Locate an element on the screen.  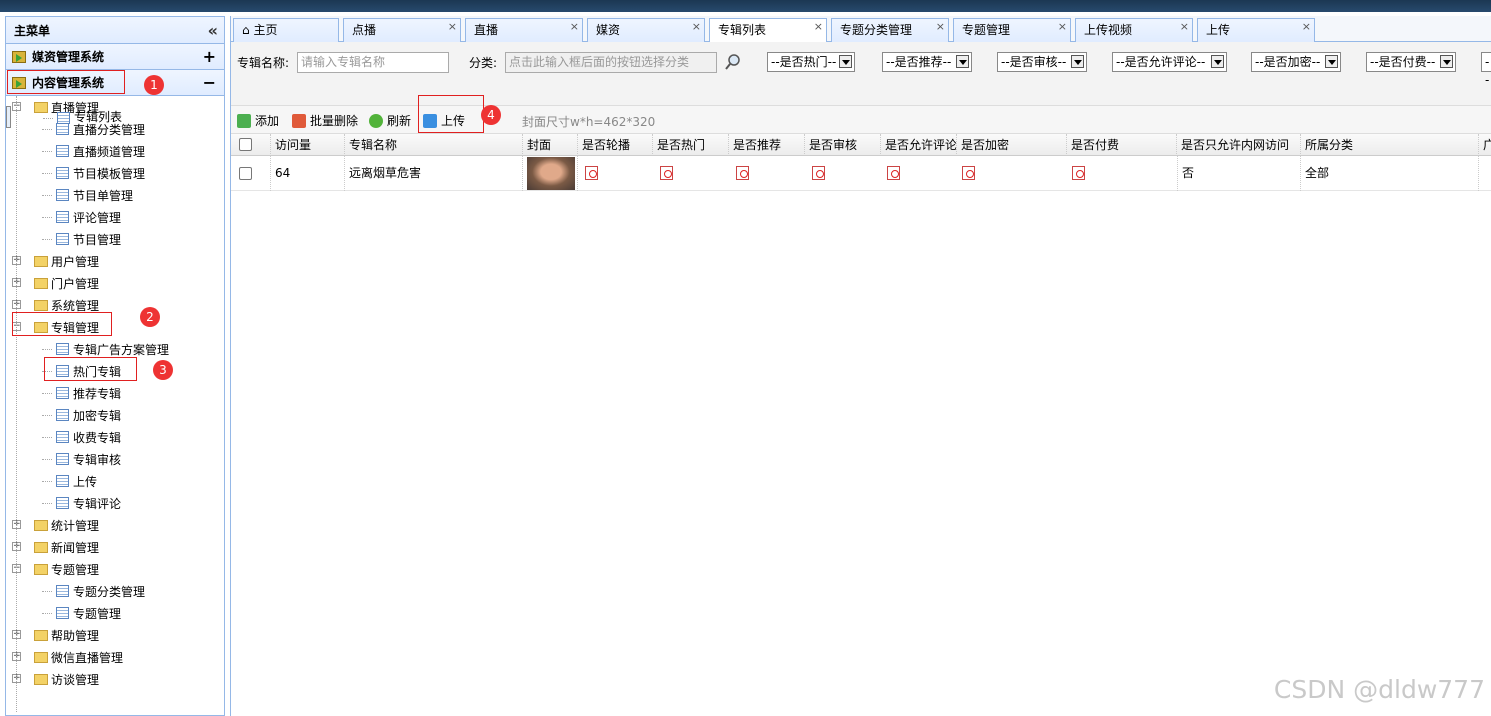
tab-9: 上传 × is located at coordinates (1256, 30).